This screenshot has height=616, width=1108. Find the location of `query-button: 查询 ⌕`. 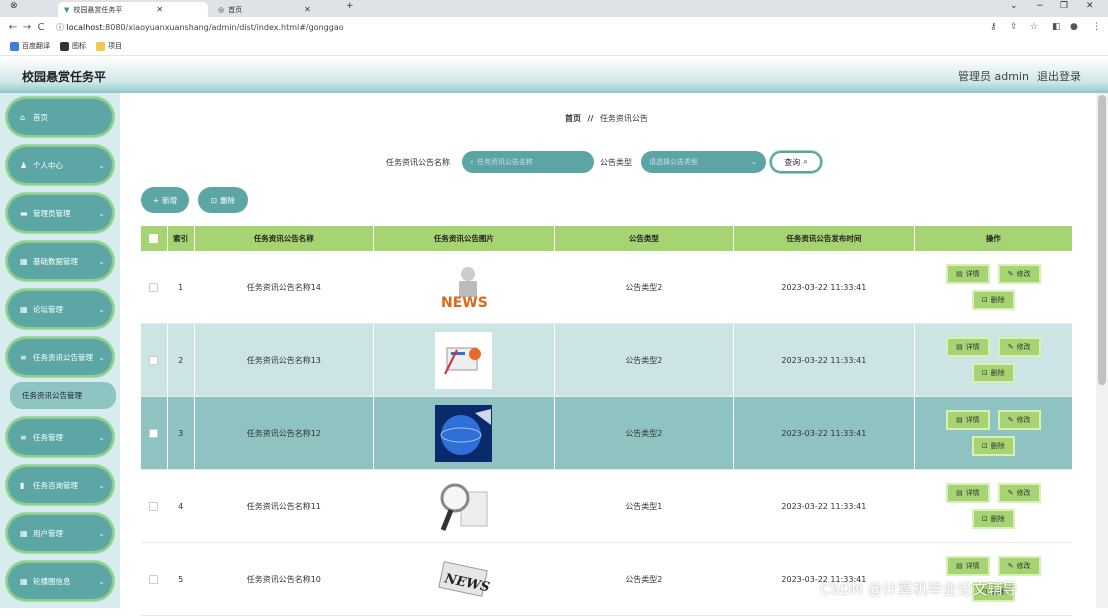

query-button: 查询 ⌕ is located at coordinates (796, 162).